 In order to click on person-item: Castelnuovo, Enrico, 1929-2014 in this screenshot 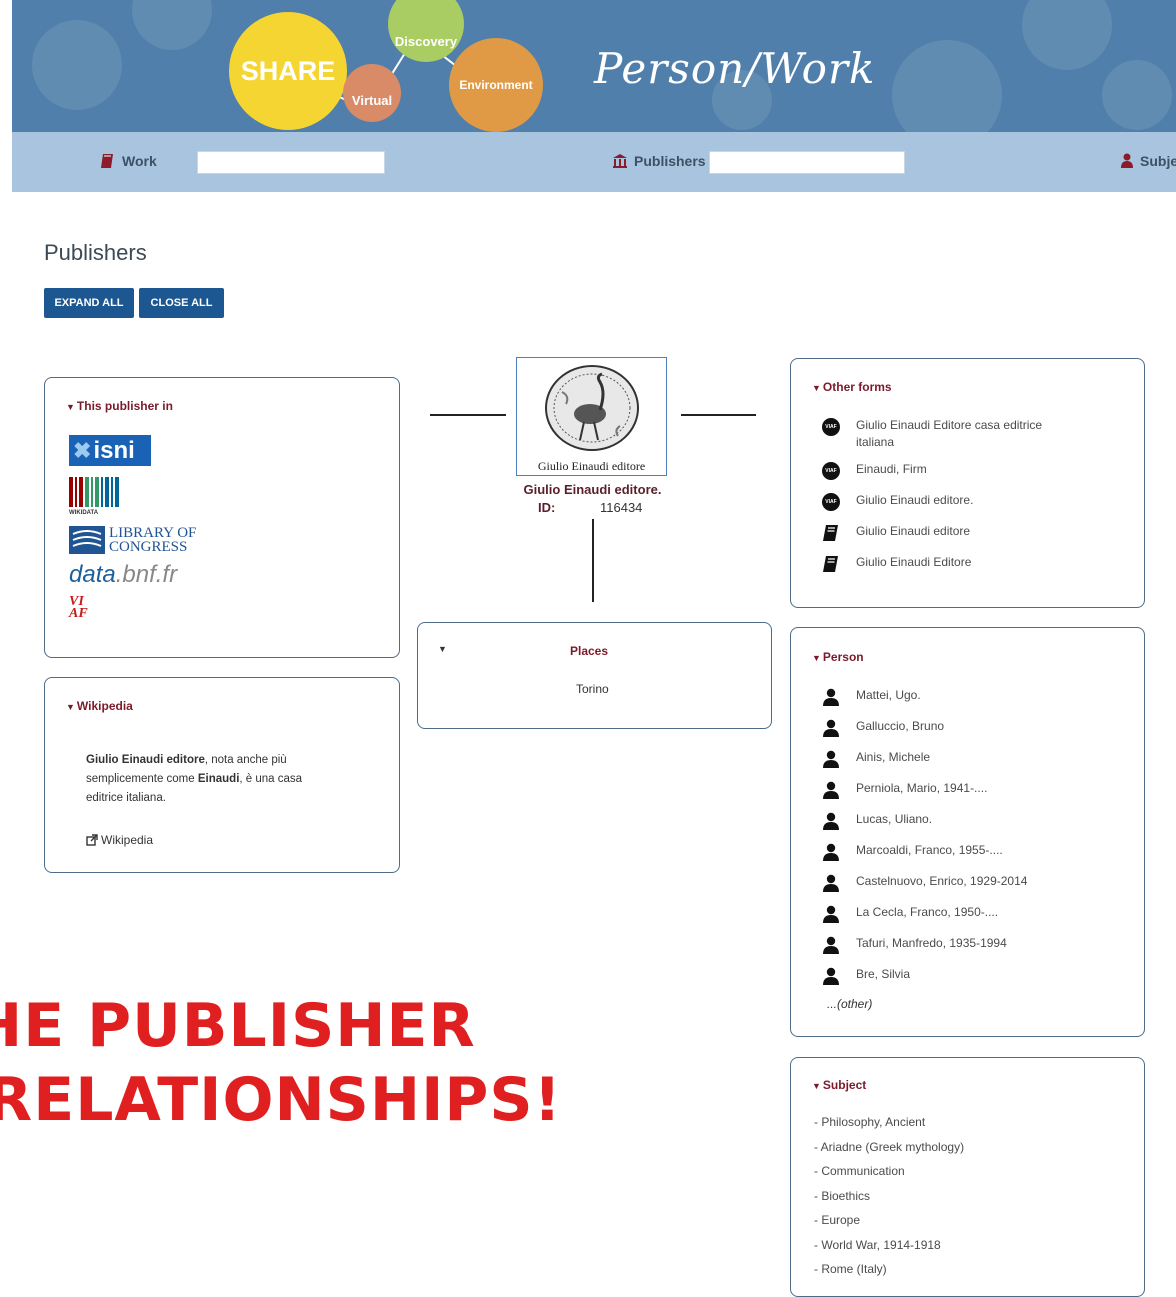, I will do `click(924, 883)`.